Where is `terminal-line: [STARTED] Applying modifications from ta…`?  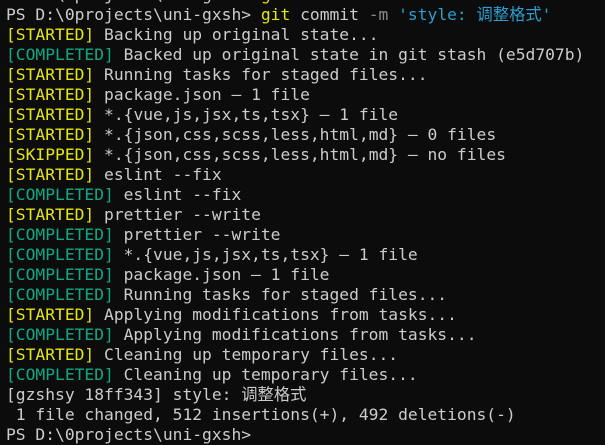 terminal-line: [STARTED] Applying modifications from ta… is located at coordinates (295, 315).